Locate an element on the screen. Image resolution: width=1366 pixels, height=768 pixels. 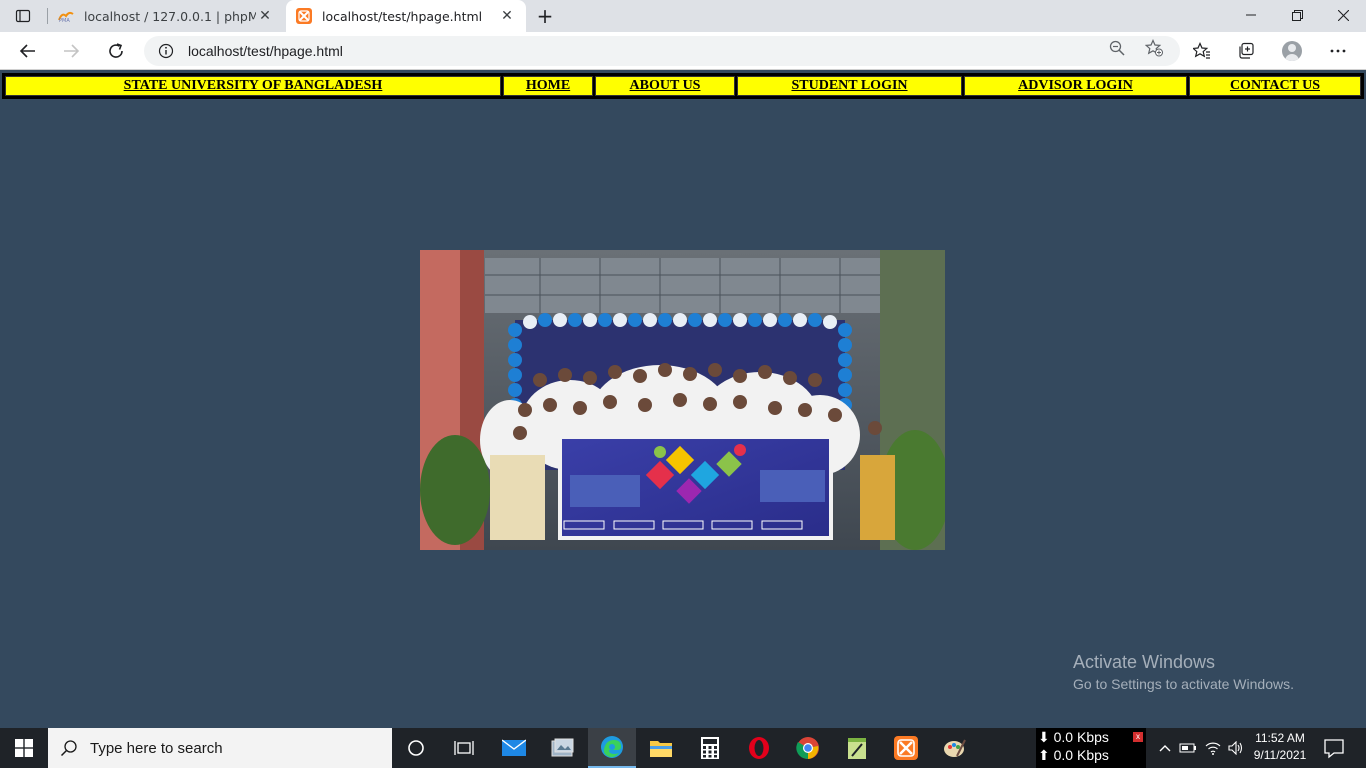
favorites-icon is located at coordinates (1202, 51).